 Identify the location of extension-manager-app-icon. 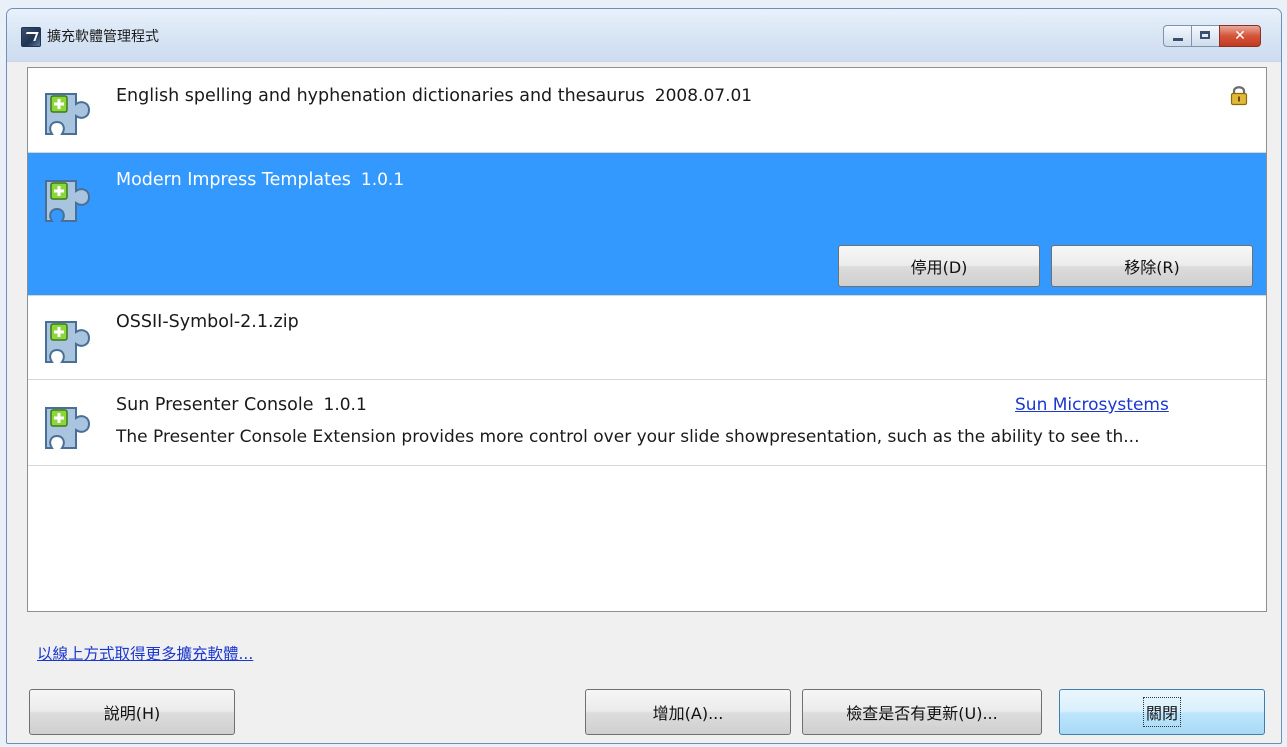
(31, 37).